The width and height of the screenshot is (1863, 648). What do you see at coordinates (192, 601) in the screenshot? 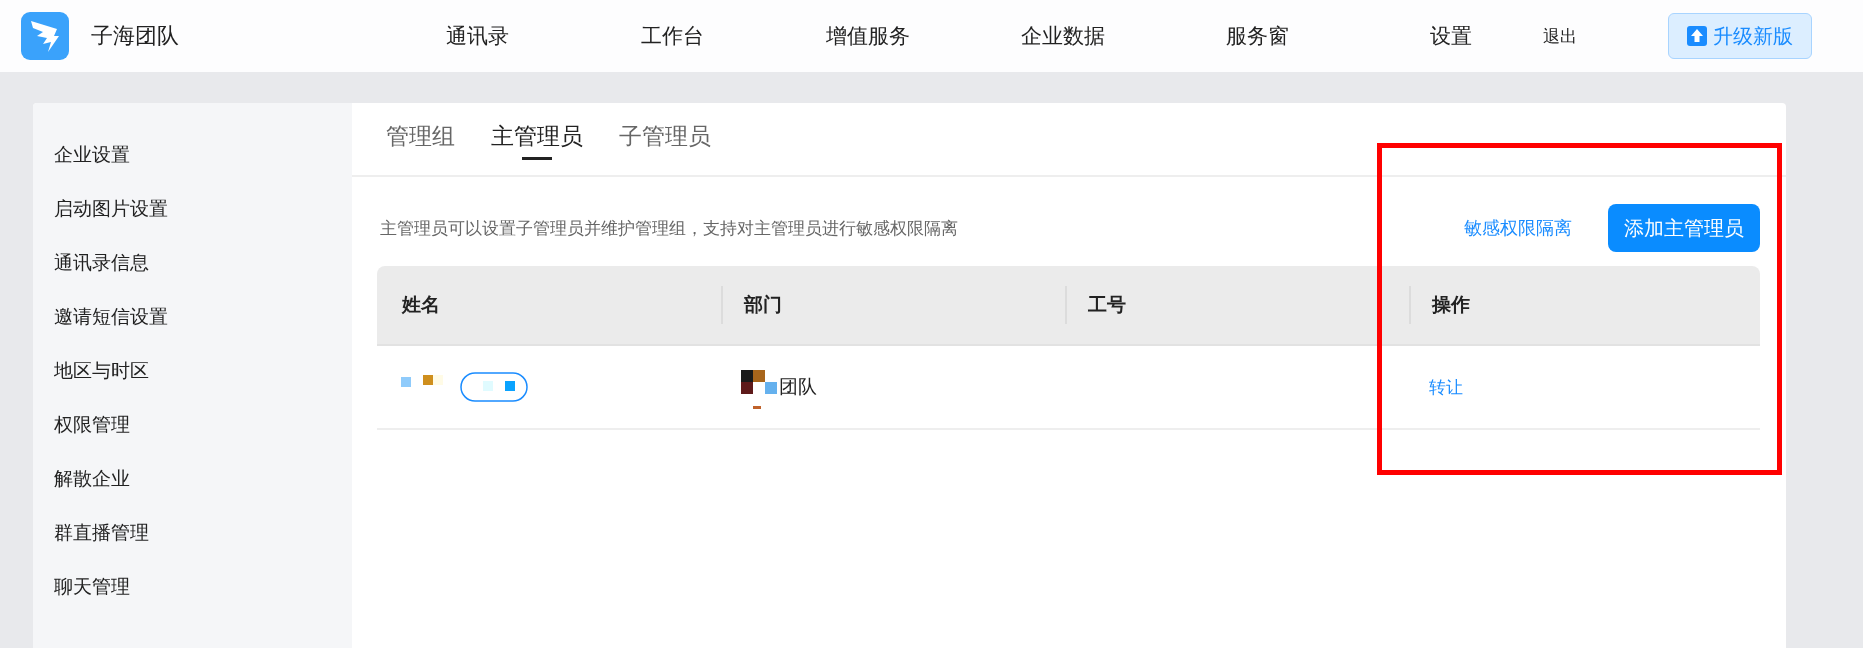
I see `sidebar-item: 聊天管理` at bounding box center [192, 601].